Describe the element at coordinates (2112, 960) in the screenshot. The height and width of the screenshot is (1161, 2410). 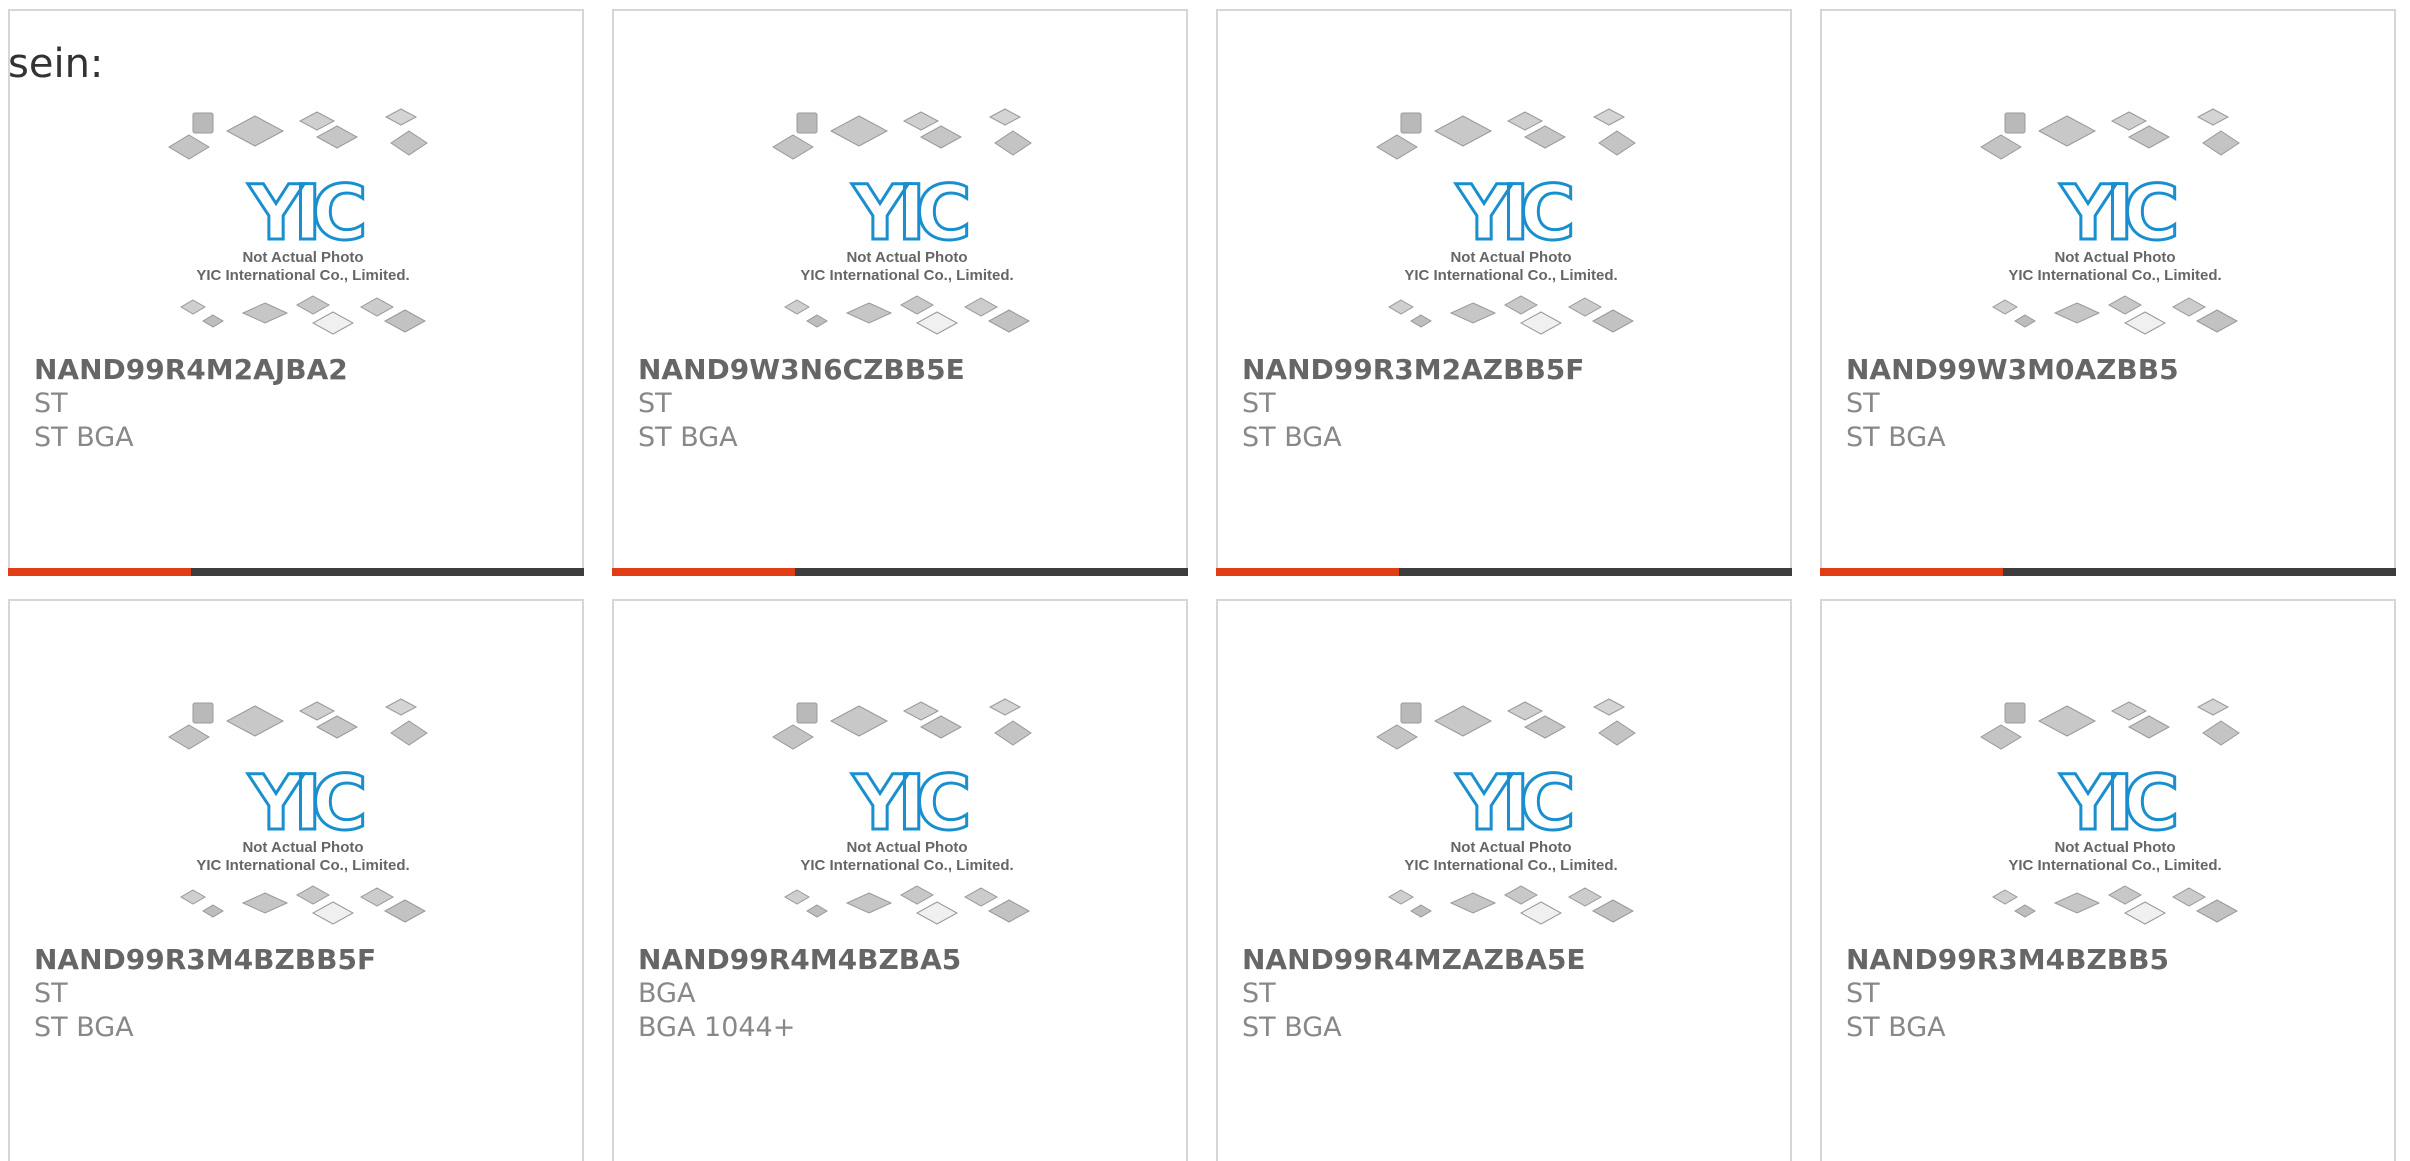
I see `part-number: NAND99R3M4BZBB5` at that location.